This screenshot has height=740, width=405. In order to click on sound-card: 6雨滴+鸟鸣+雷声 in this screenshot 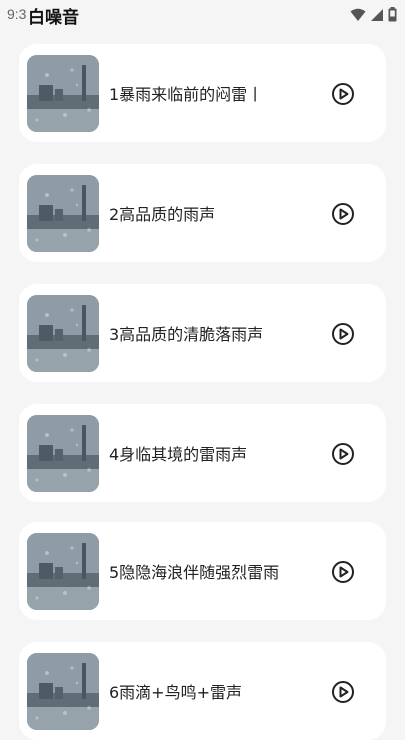, I will do `click(202, 691)`.